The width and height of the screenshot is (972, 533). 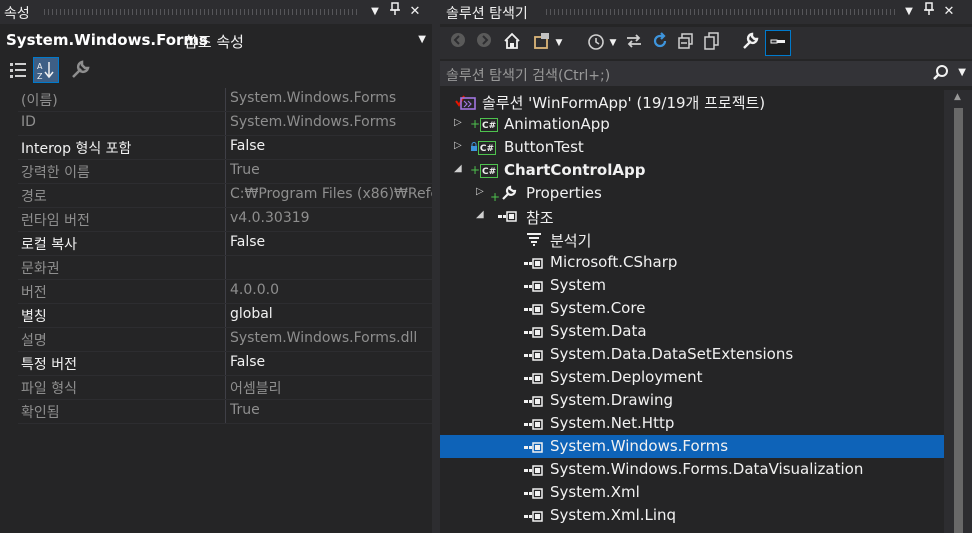 I want to click on panel-splitter, so click(x=436, y=266).